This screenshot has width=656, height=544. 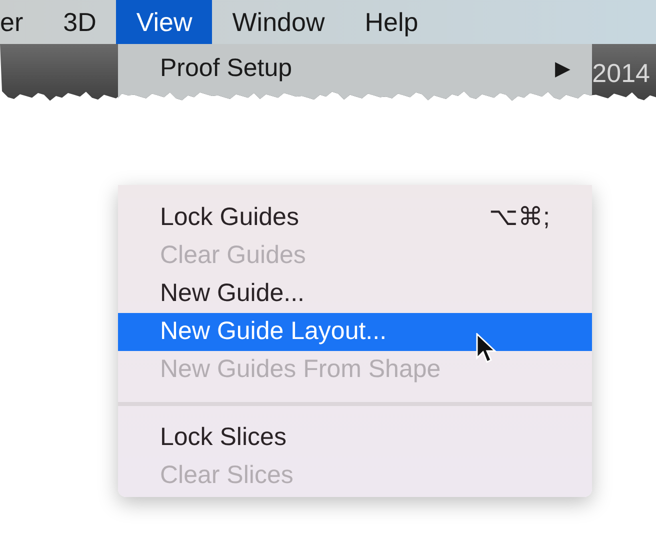 What do you see at coordinates (391, 22) in the screenshot?
I see `menu-bar-item: Help` at bounding box center [391, 22].